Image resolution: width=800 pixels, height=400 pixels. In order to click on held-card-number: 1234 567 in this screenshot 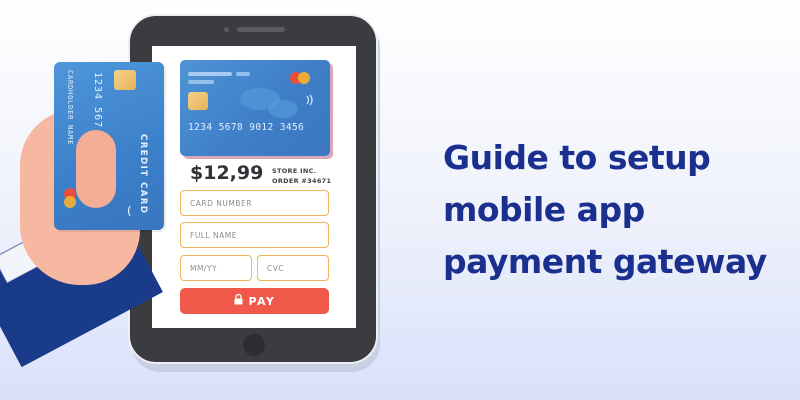, I will do `click(97, 100)`.